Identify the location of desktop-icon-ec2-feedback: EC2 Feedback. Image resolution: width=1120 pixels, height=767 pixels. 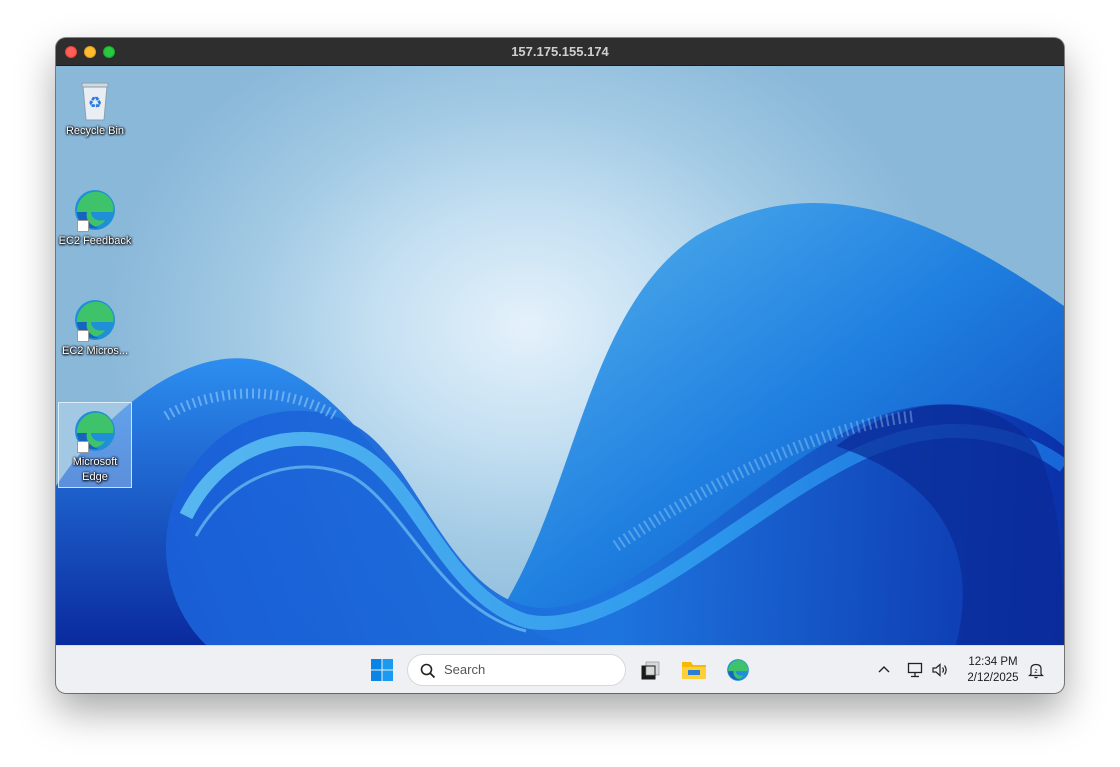
(95, 216).